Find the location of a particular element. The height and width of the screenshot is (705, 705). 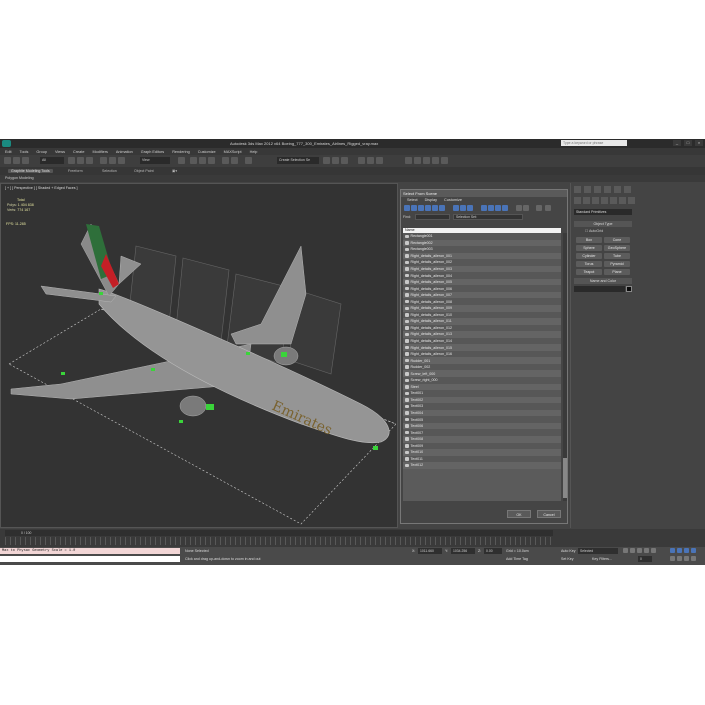

render-setup-icon is located at coordinates (361, 160).